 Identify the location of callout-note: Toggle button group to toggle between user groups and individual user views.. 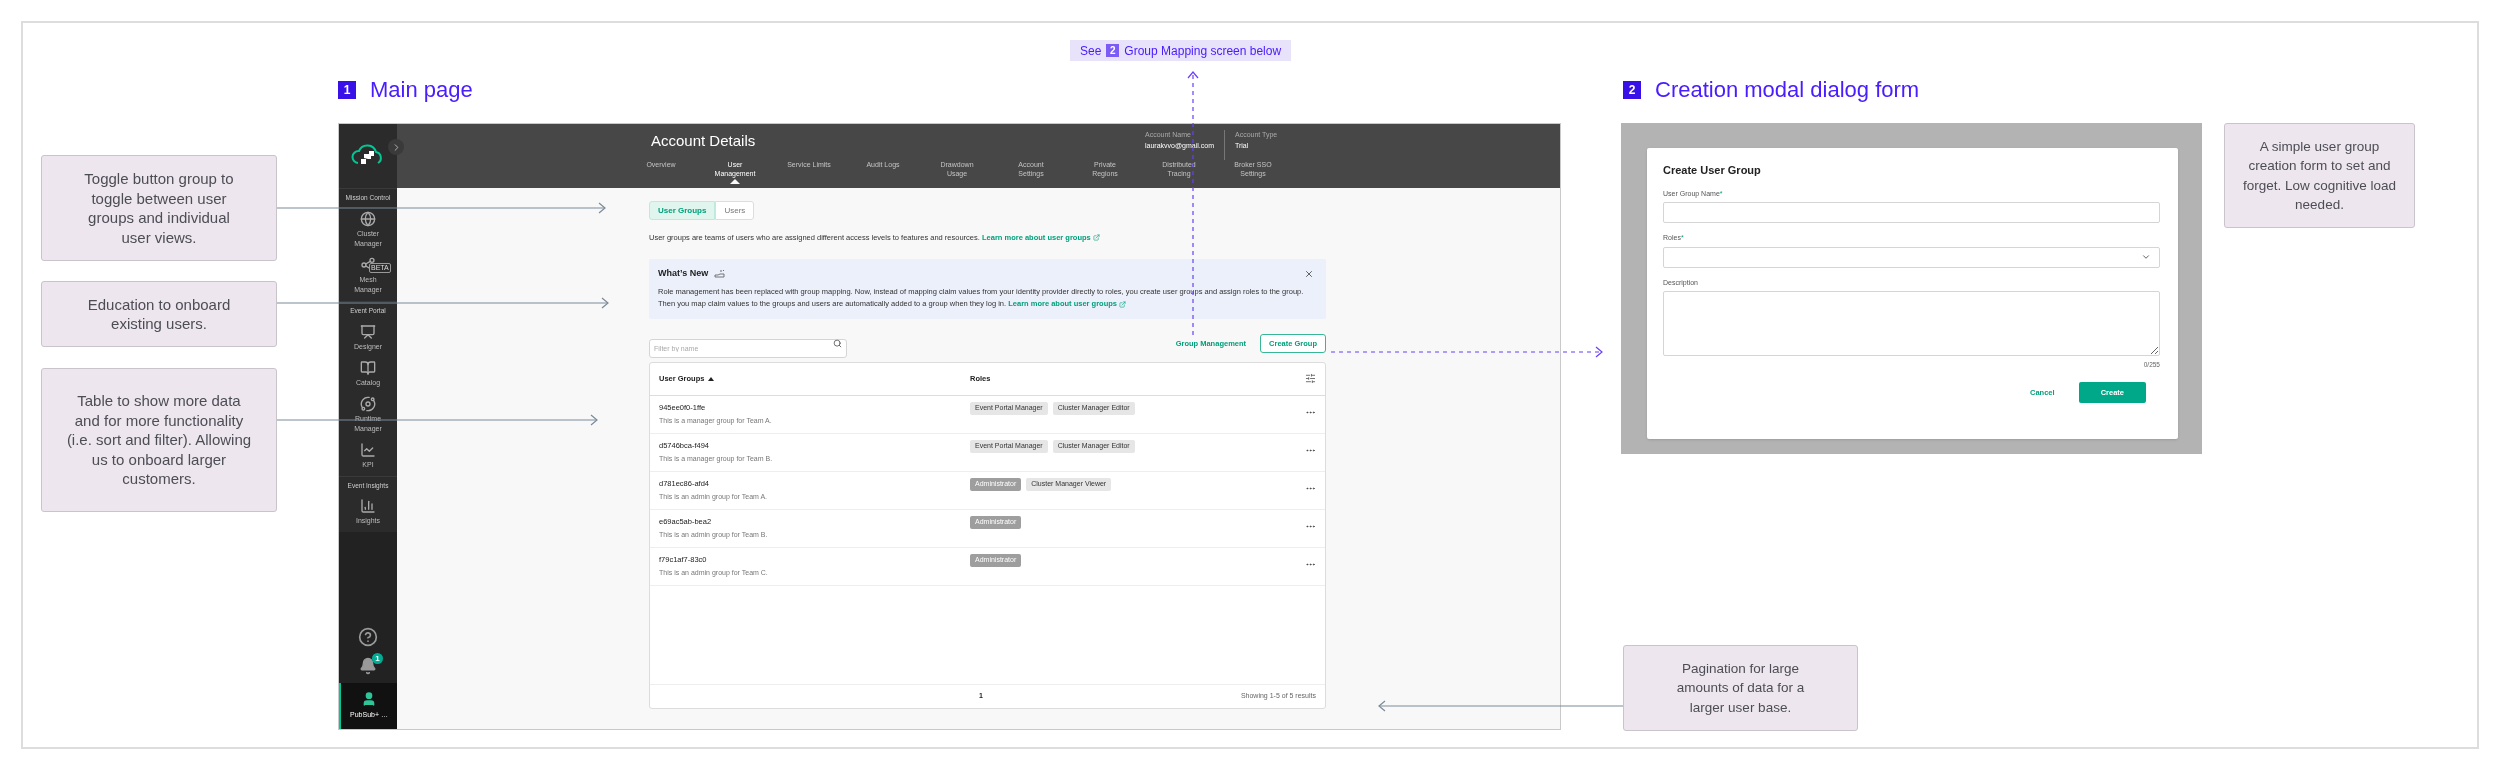
(159, 208).